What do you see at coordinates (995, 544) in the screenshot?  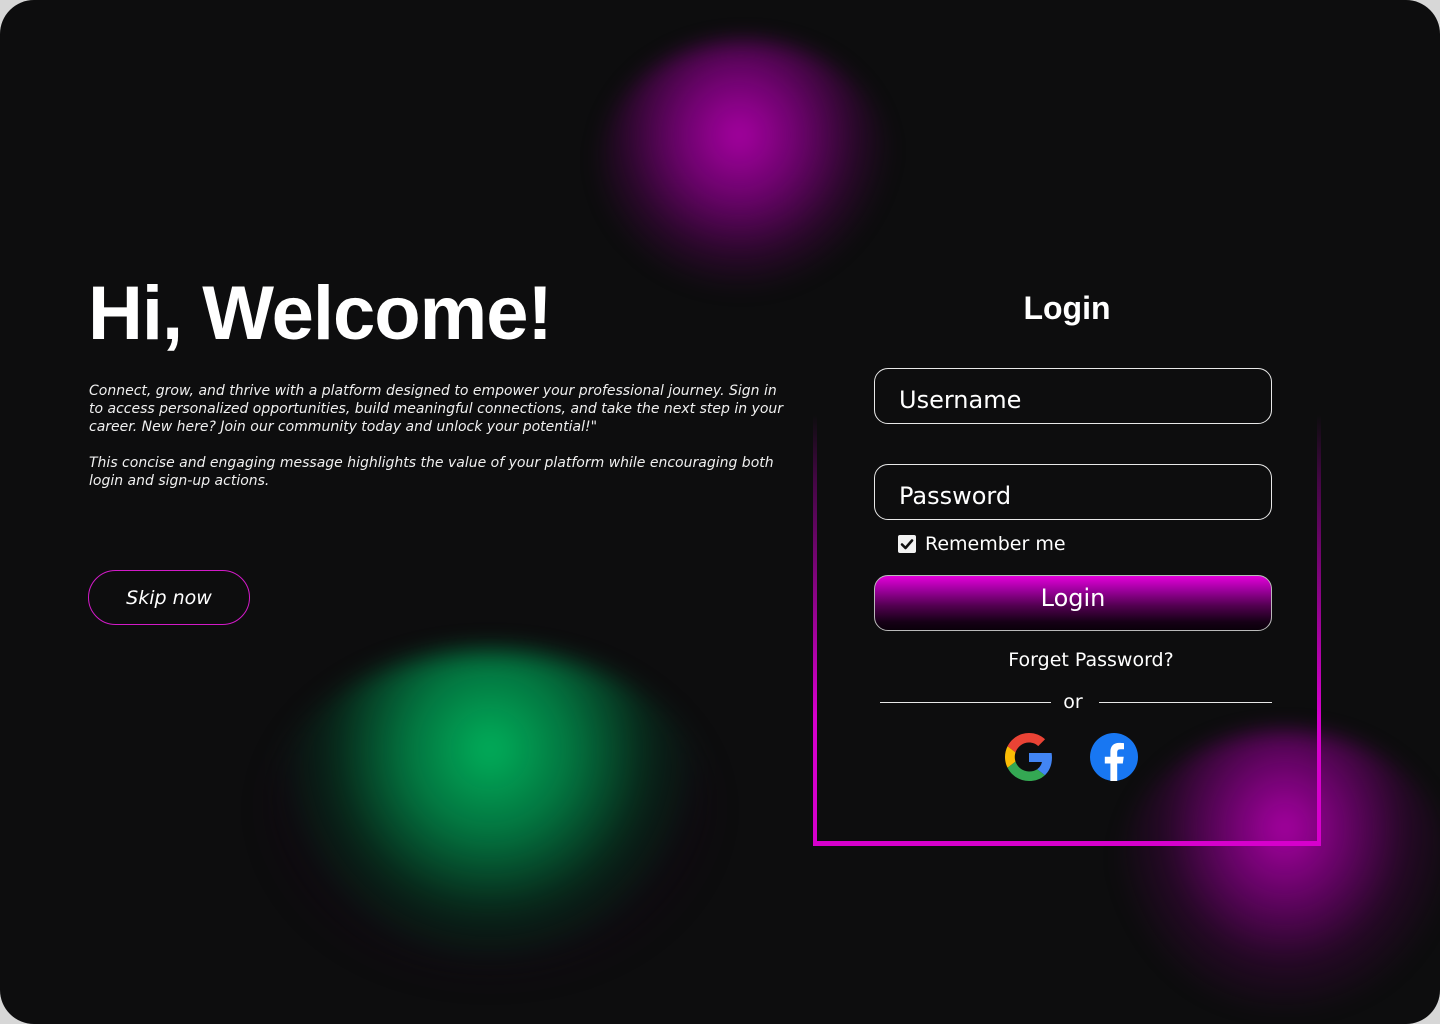 I see `remember-me-label: Remember me` at bounding box center [995, 544].